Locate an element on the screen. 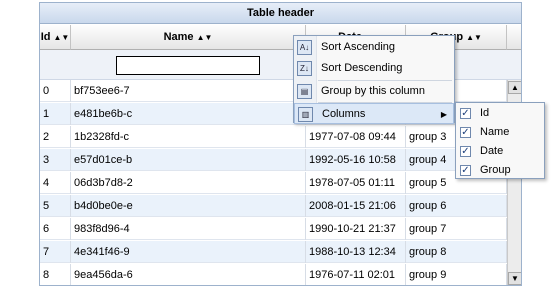 The width and height of the screenshot is (560, 290). table-row: 7 4e341f46-9 1988-10-13 12:34 group 8 is located at coordinates (273, 252).